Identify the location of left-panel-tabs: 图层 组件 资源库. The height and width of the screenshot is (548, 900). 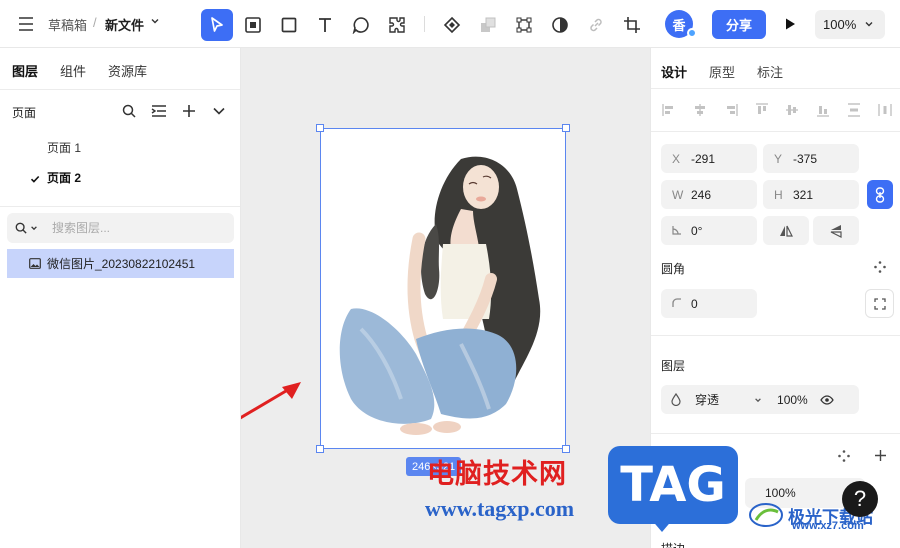
(120, 69).